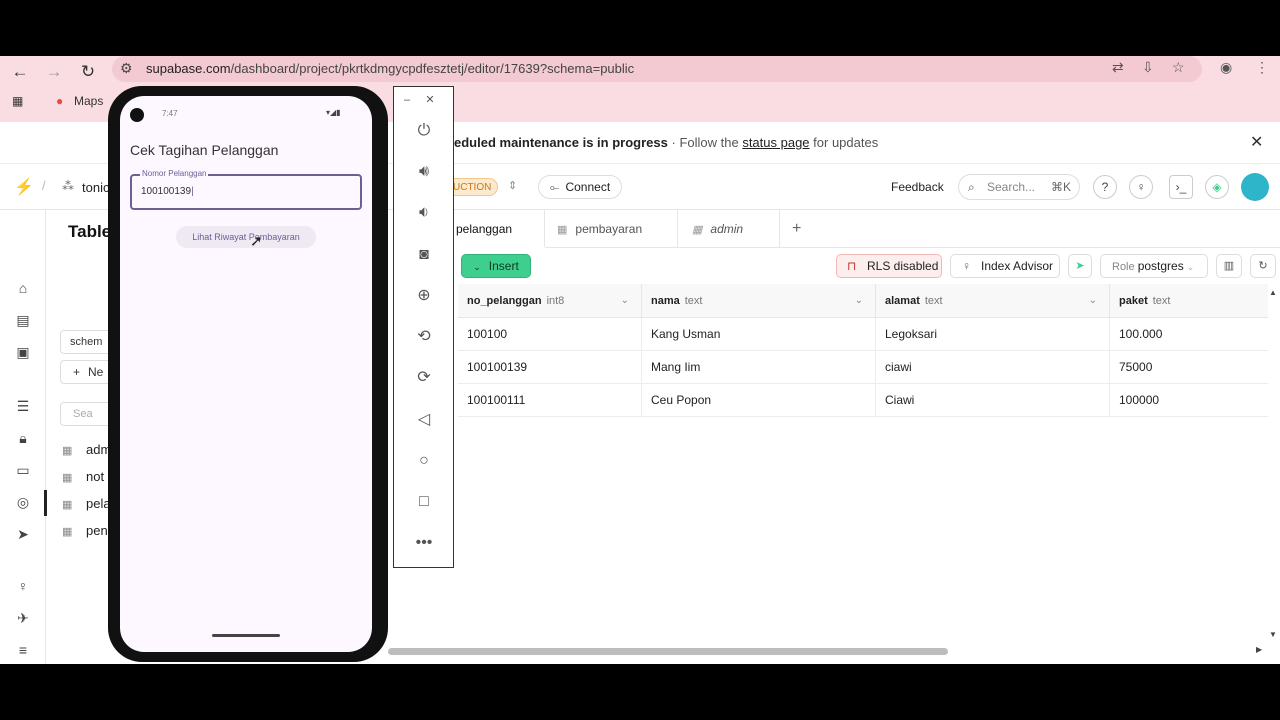 The image size is (1280, 720). What do you see at coordinates (1262, 67) in the screenshot?
I see `menu-kebab-icon: ⋮` at bounding box center [1262, 67].